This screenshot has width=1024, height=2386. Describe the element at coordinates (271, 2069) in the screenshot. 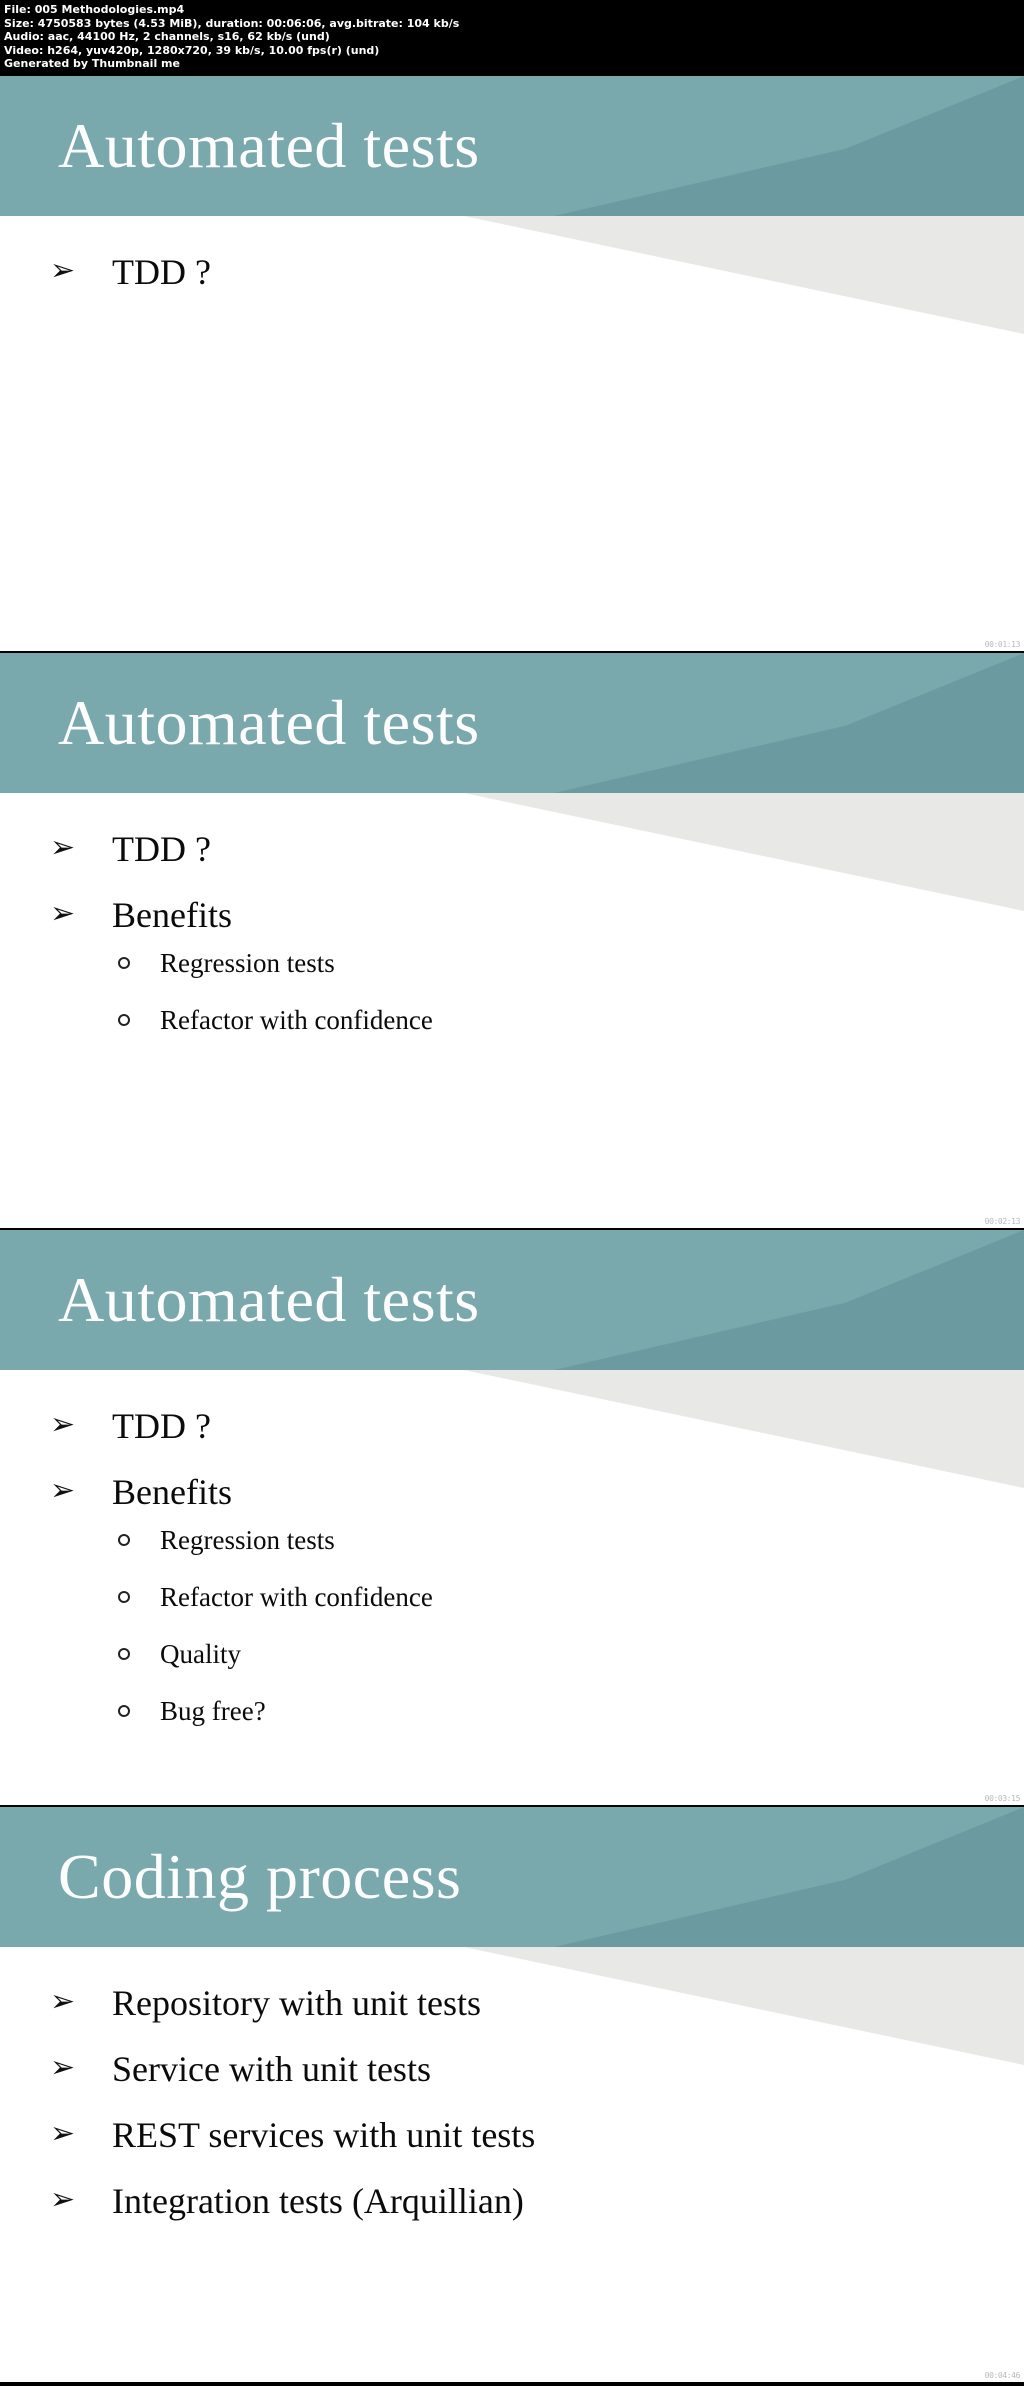

I see `bullet-label: Service with unit tests` at that location.